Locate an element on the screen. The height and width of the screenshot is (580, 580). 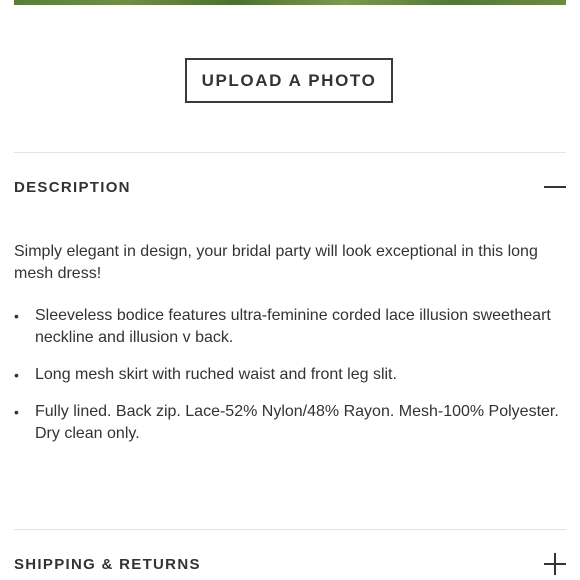
shipping-section-header: SHIPPING & RETURNS is located at coordinates (290, 564).